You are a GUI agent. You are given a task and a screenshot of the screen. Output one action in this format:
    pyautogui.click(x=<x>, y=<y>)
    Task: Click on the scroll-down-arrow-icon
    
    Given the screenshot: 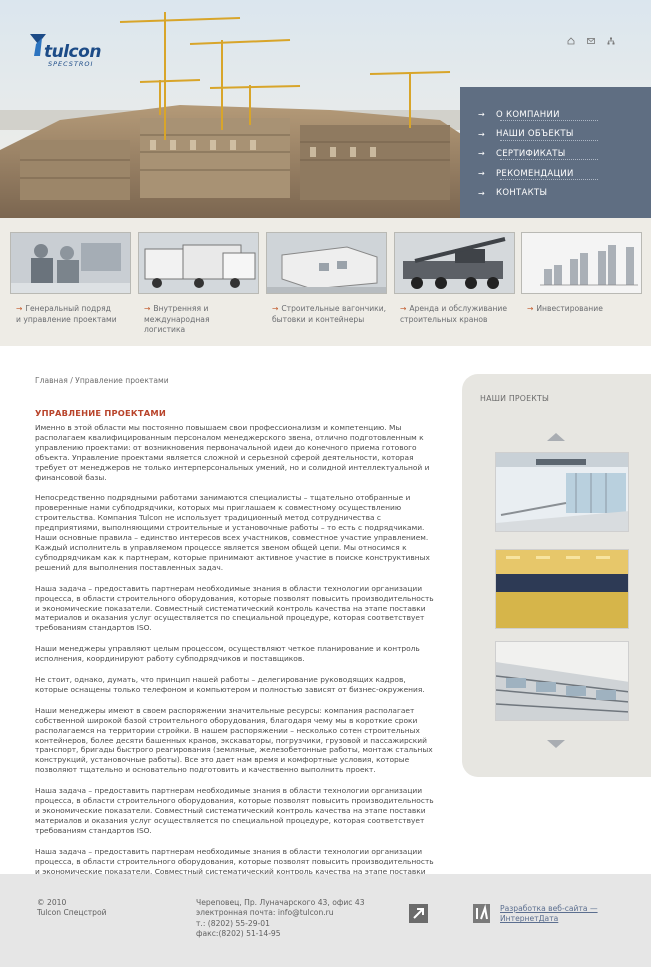 What is the action you would take?
    pyautogui.click(x=556, y=744)
    